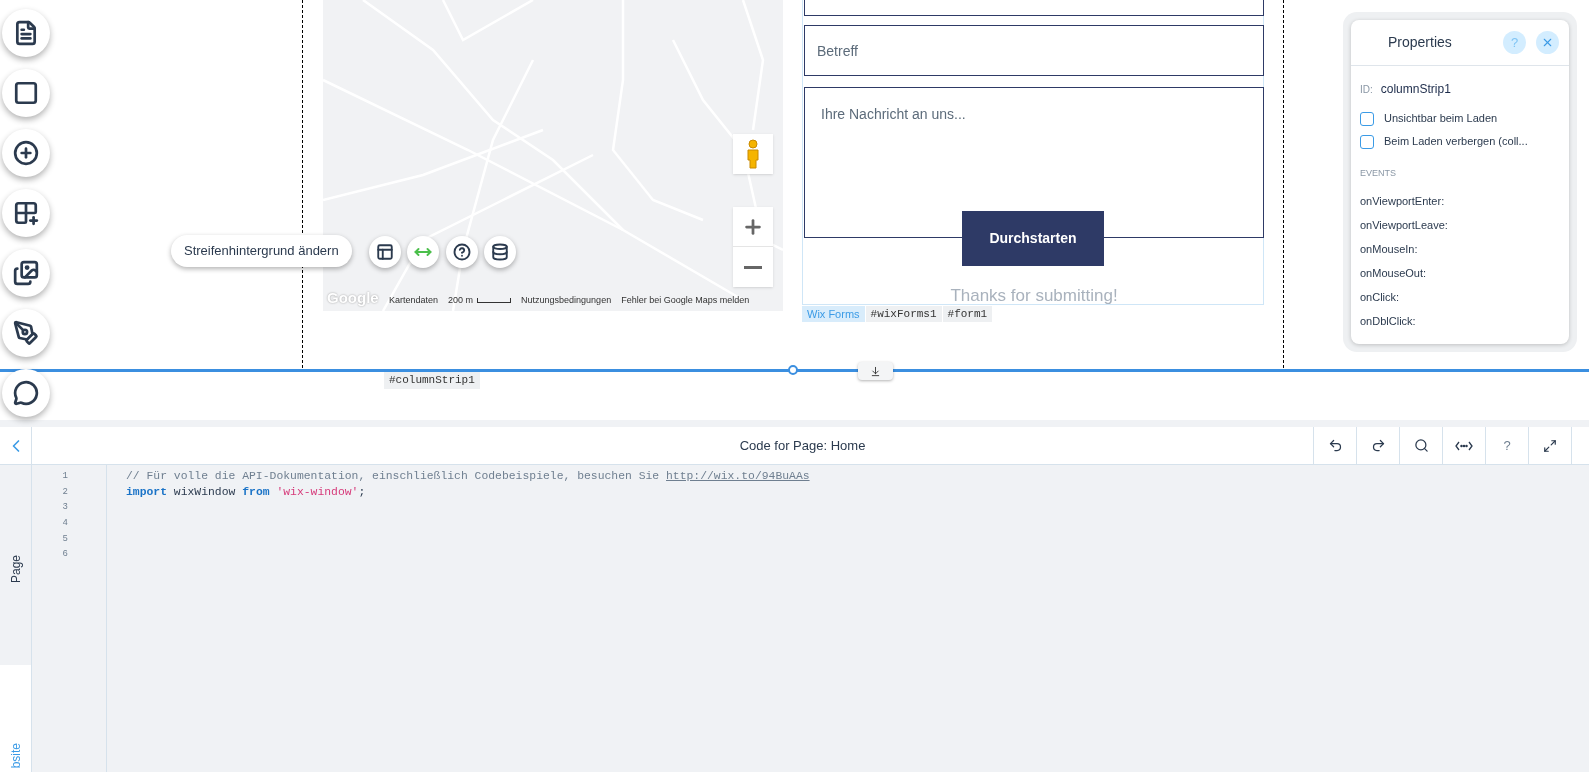 The width and height of the screenshot is (1589, 772). I want to click on code-token: wixWindow, so click(204, 491).